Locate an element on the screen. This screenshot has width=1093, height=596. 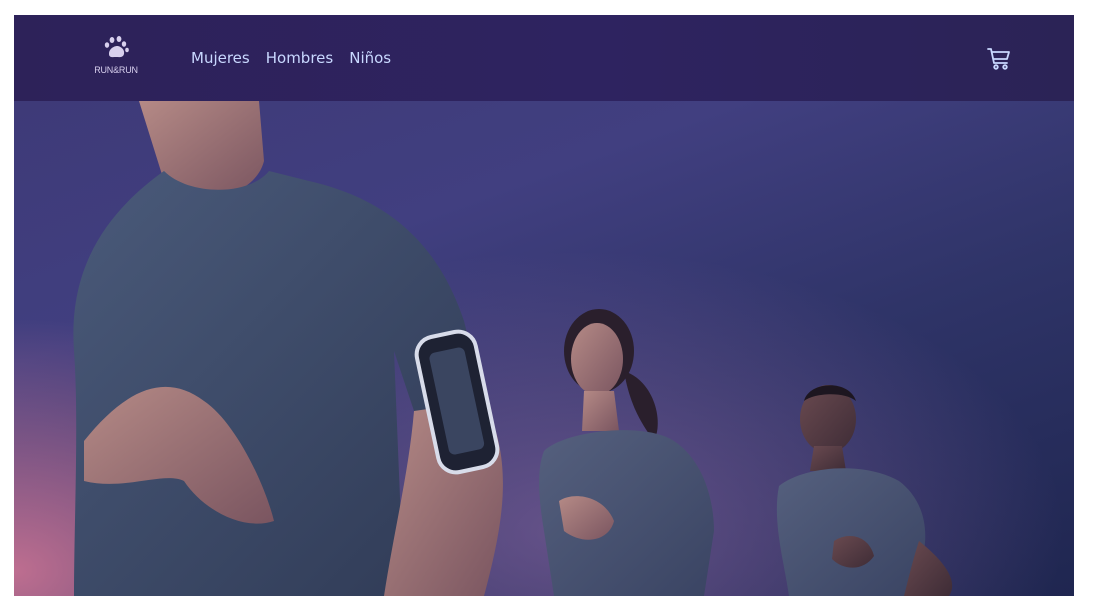
logo-text: RUN&RUN is located at coordinates (116, 70).